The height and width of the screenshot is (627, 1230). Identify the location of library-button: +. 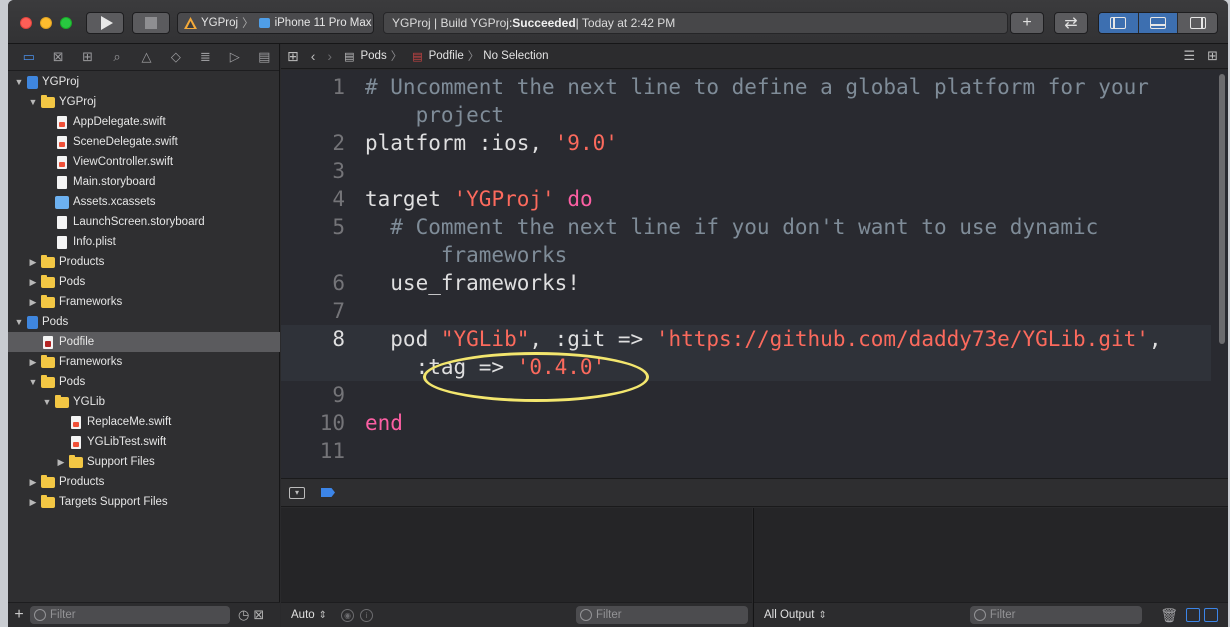
(1027, 23).